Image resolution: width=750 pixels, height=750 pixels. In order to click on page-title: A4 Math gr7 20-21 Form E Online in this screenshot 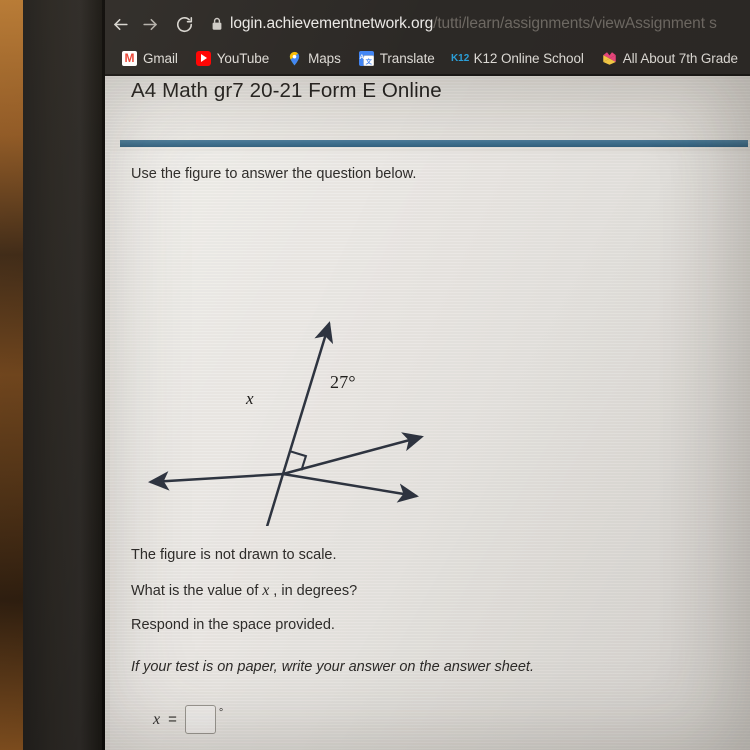, I will do `click(286, 90)`.